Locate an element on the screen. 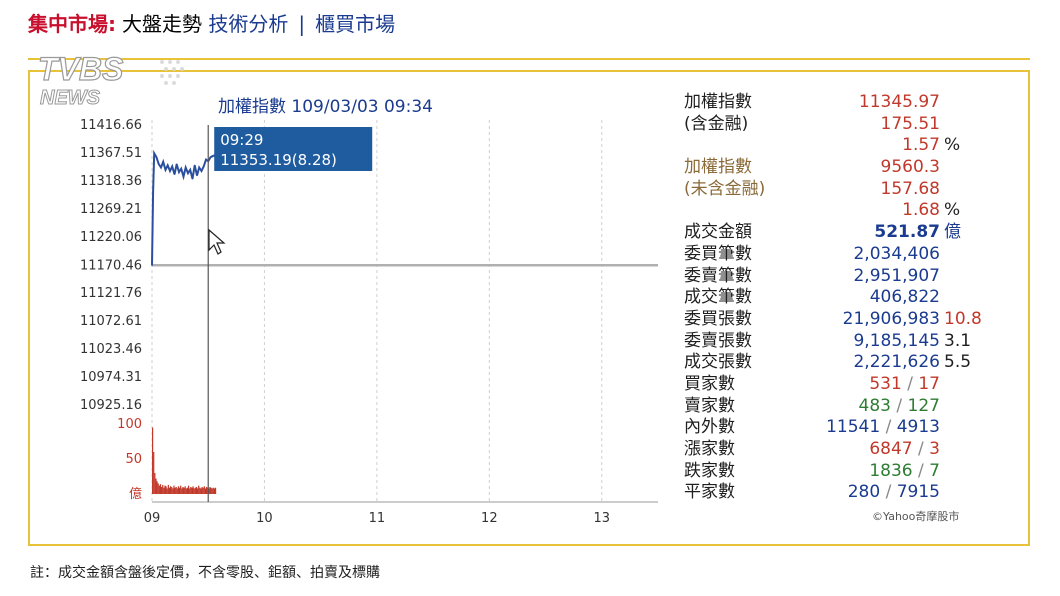 This screenshot has height=596, width=1060. market-label: 集中市場: is located at coordinates (72, 24).